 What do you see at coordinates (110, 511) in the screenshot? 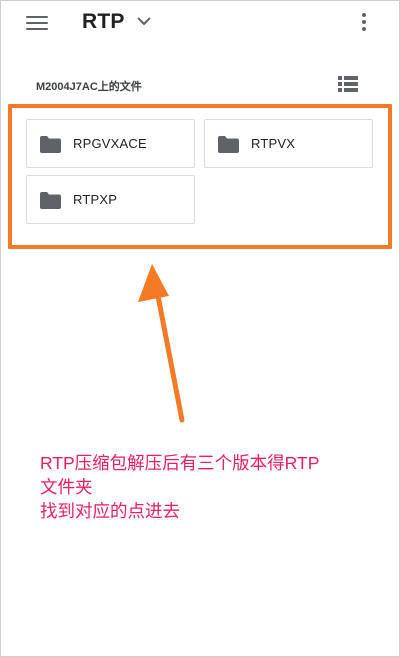
I see `annotation-line: 找到对应的点进去` at bounding box center [110, 511].